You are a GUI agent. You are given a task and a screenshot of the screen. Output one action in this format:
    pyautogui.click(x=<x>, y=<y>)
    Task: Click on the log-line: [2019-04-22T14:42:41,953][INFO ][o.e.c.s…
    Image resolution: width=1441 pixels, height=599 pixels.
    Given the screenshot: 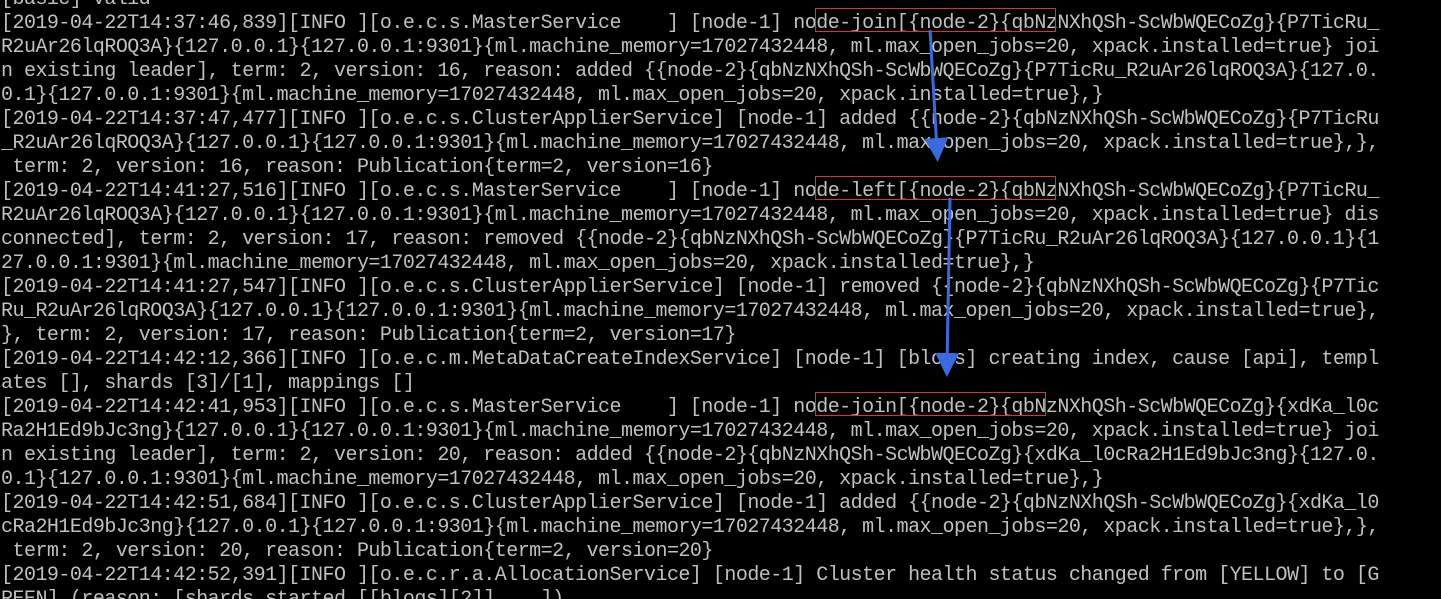 What is the action you would take?
    pyautogui.click(x=690, y=407)
    